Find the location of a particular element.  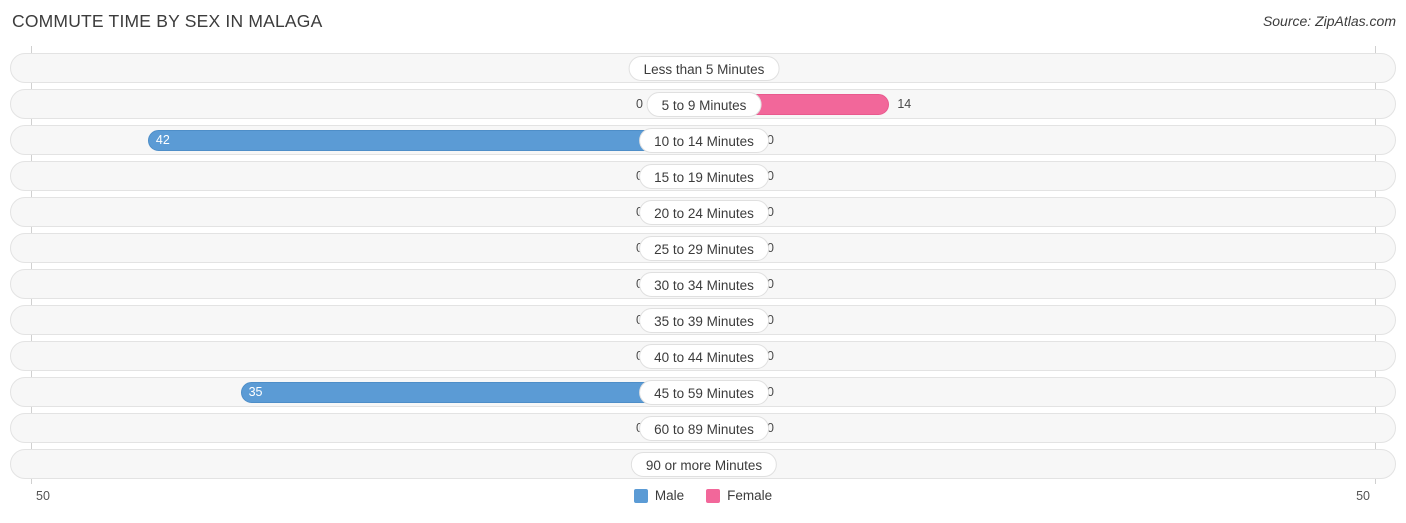

category-label: 35 to 39 Minutes is located at coordinates (704, 320).